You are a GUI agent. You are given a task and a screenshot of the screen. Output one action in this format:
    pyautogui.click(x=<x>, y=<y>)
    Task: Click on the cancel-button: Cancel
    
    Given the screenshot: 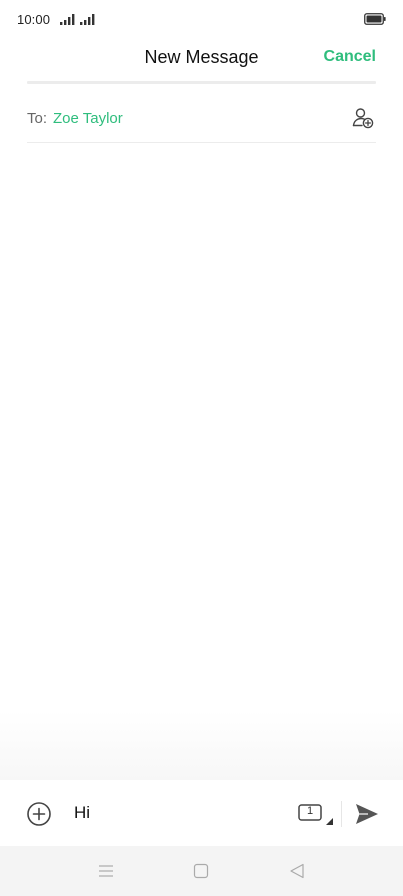 What is the action you would take?
    pyautogui.click(x=350, y=57)
    